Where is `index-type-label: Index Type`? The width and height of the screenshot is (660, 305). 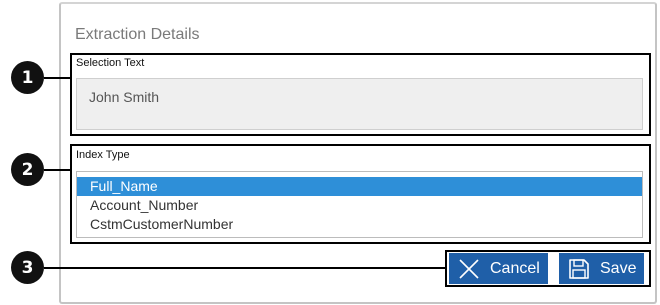
index-type-label: Index Type is located at coordinates (103, 155).